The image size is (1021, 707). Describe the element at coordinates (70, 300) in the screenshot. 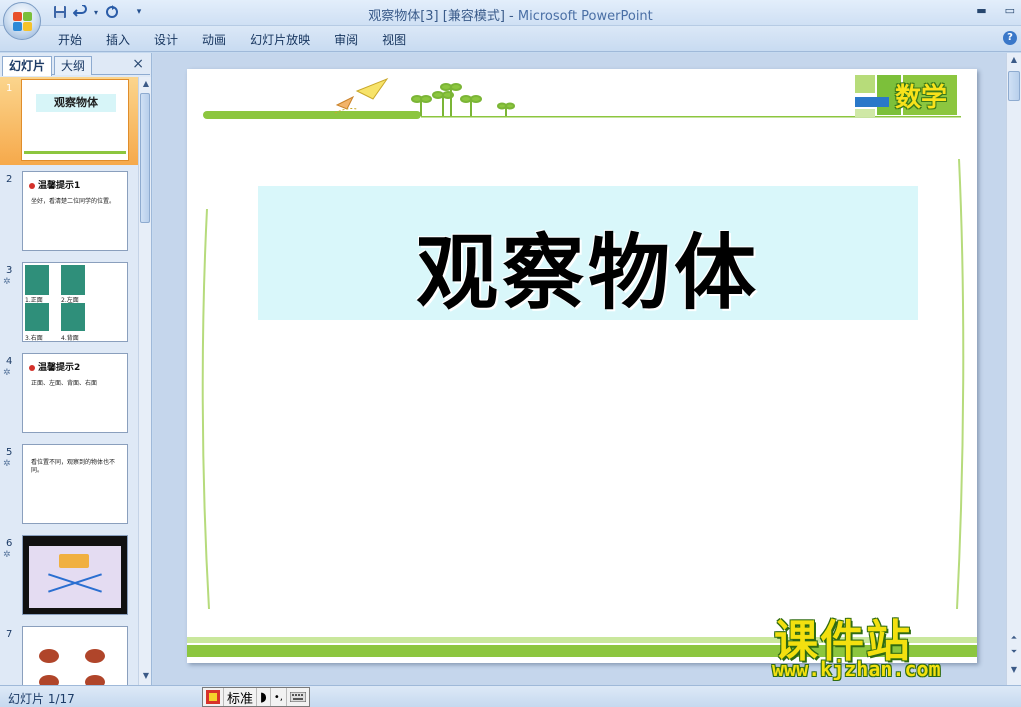

I see `thumbnail-label: 2.左面` at that location.